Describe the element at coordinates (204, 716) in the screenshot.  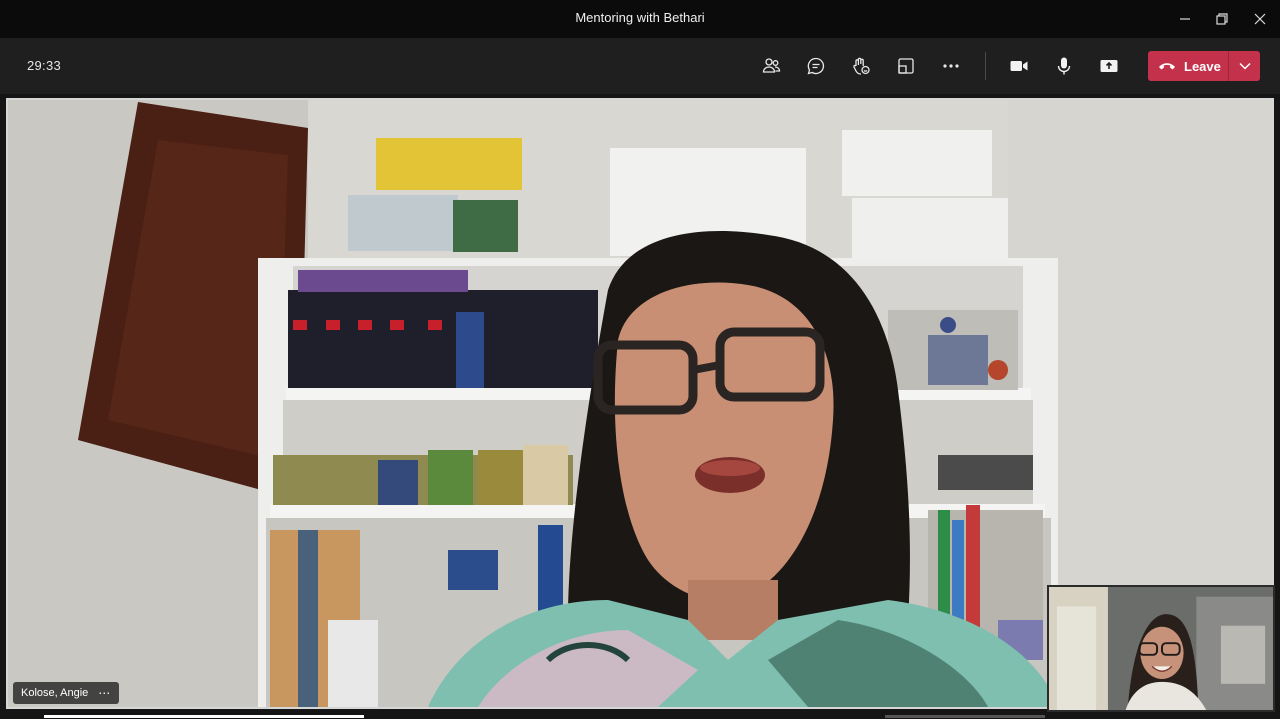
I see `filmstrip-indicator` at that location.